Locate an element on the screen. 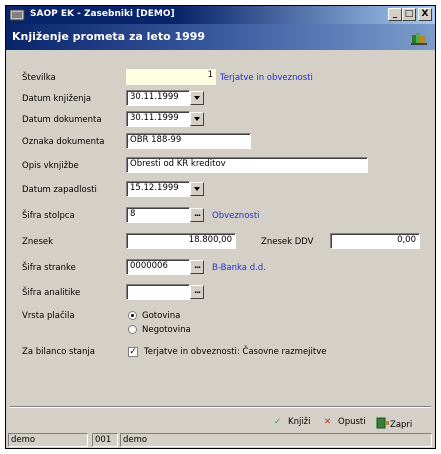 The width and height of the screenshot is (441, 454). radio-negotovina is located at coordinates (132, 329).